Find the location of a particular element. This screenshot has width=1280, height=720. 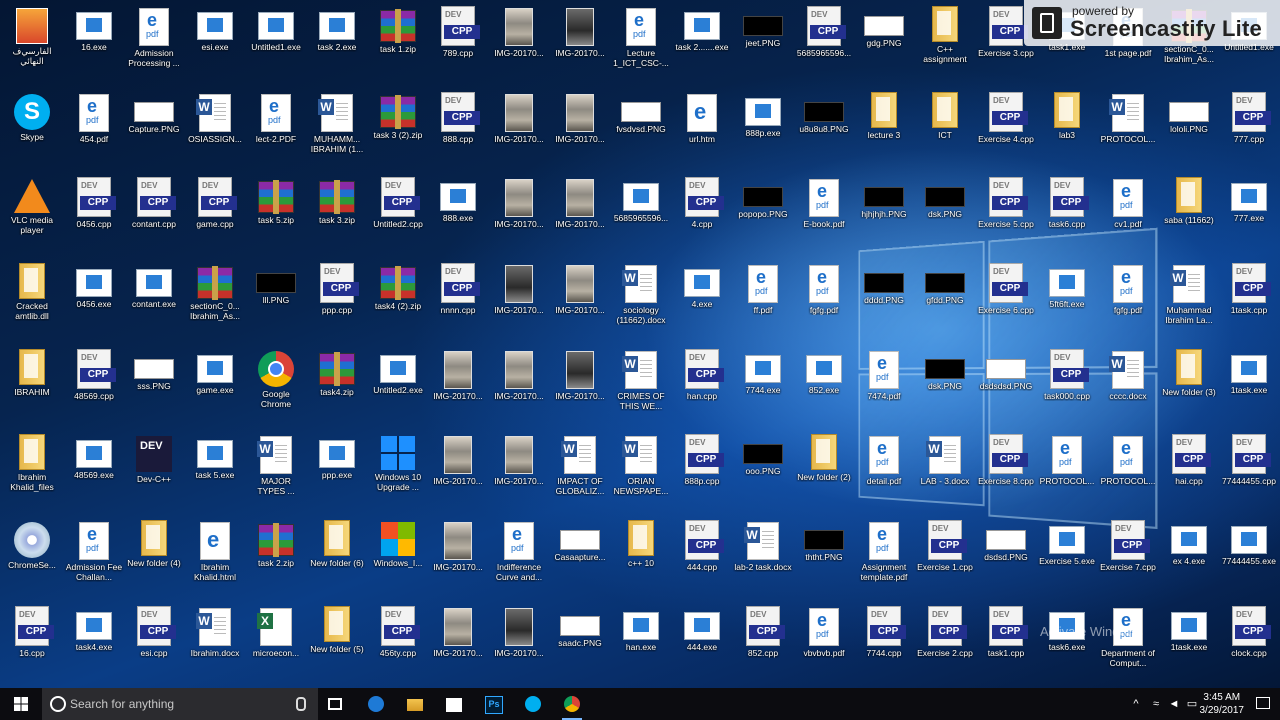

desktop-icon: lab3 is located at coordinates (1067, 130).